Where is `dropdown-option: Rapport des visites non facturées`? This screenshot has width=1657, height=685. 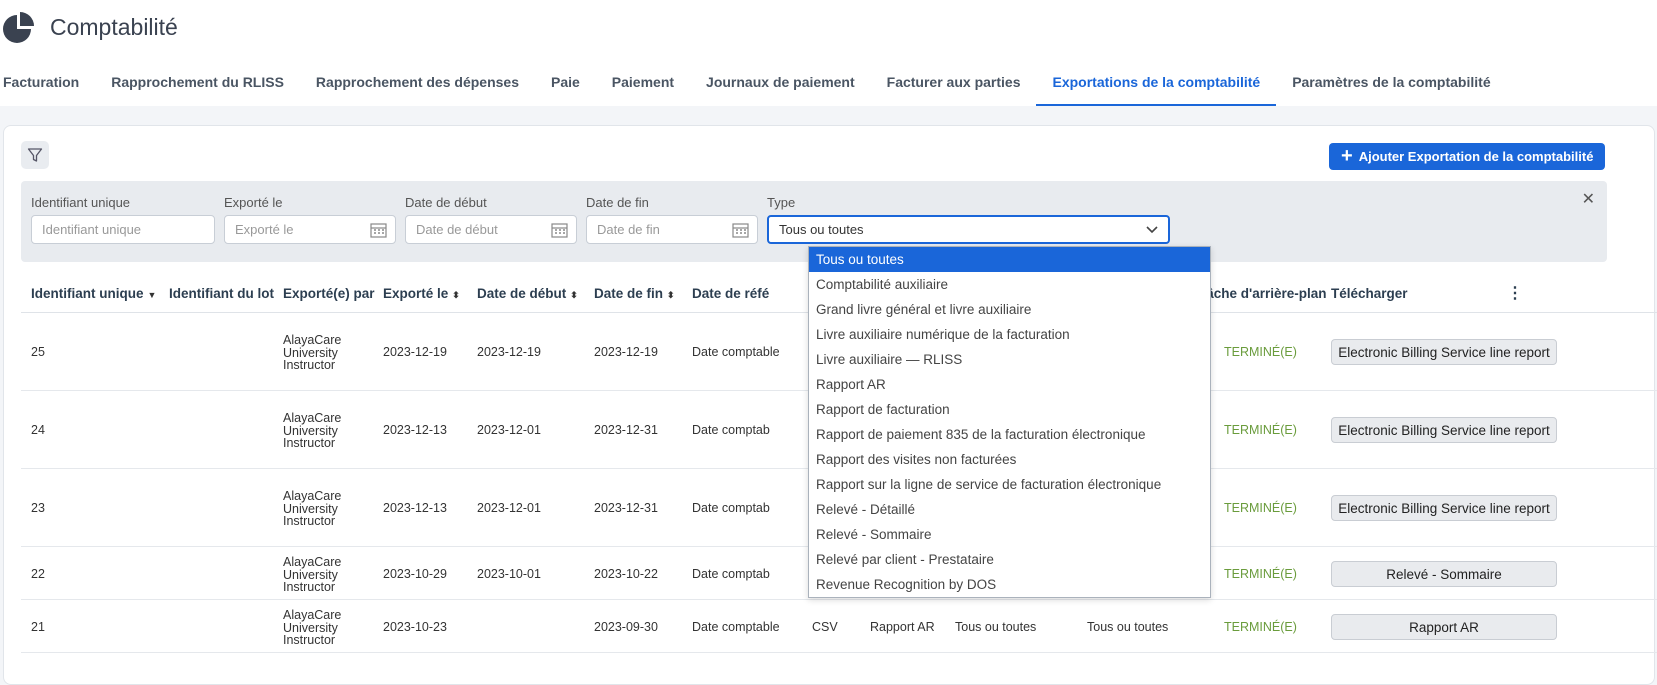
dropdown-option: Rapport des visites non facturées is located at coordinates (1009, 459).